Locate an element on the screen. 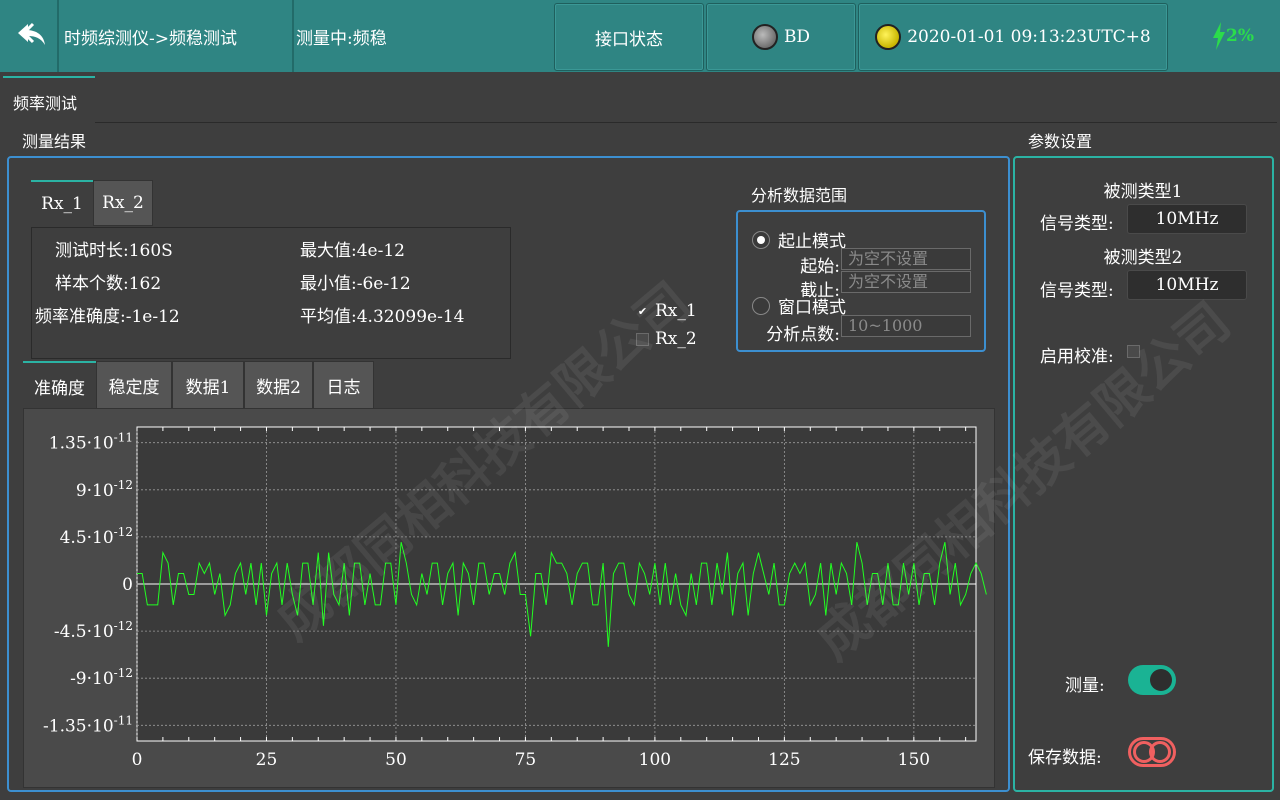  type2-title: 被测类型2 is located at coordinates (1143, 258).